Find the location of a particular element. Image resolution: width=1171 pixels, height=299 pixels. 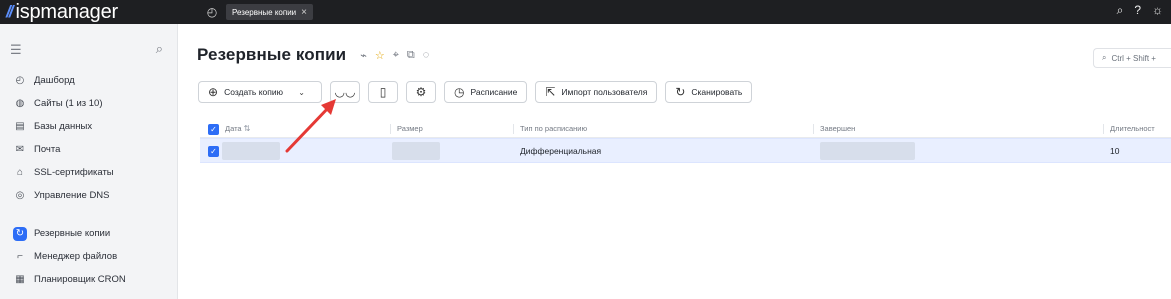

backup-icon: ↻ is located at coordinates (20, 233).